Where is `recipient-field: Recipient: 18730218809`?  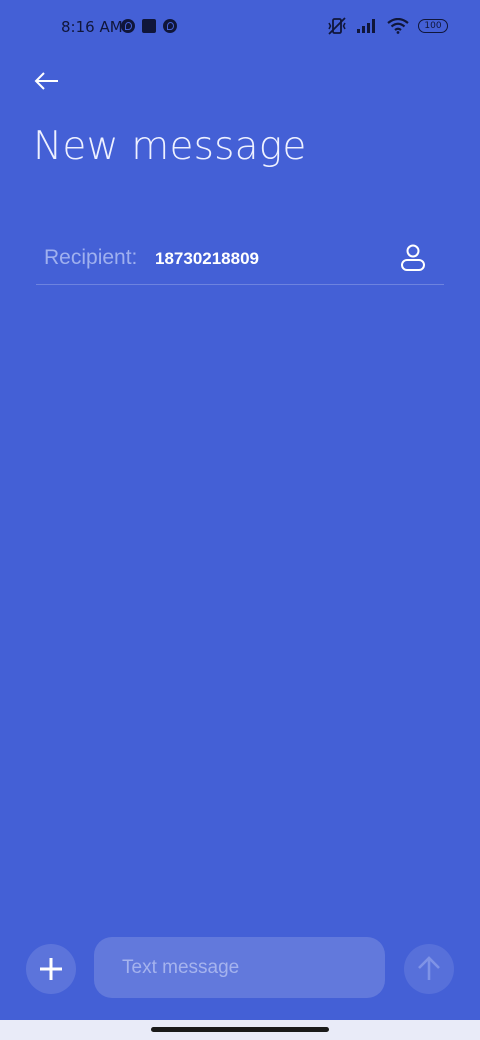
recipient-field: Recipient: 18730218809 is located at coordinates (240, 258).